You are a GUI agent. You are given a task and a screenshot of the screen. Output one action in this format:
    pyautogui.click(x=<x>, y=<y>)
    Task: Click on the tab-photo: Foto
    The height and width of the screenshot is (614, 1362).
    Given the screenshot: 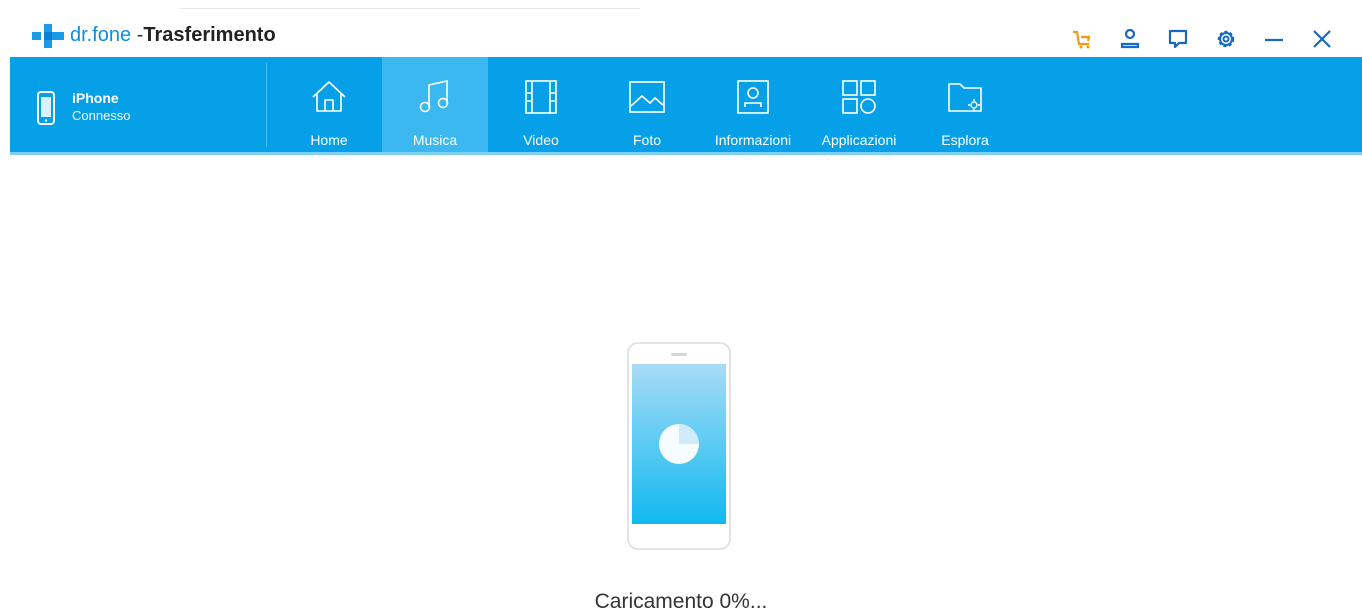 What is the action you would take?
    pyautogui.click(x=647, y=106)
    